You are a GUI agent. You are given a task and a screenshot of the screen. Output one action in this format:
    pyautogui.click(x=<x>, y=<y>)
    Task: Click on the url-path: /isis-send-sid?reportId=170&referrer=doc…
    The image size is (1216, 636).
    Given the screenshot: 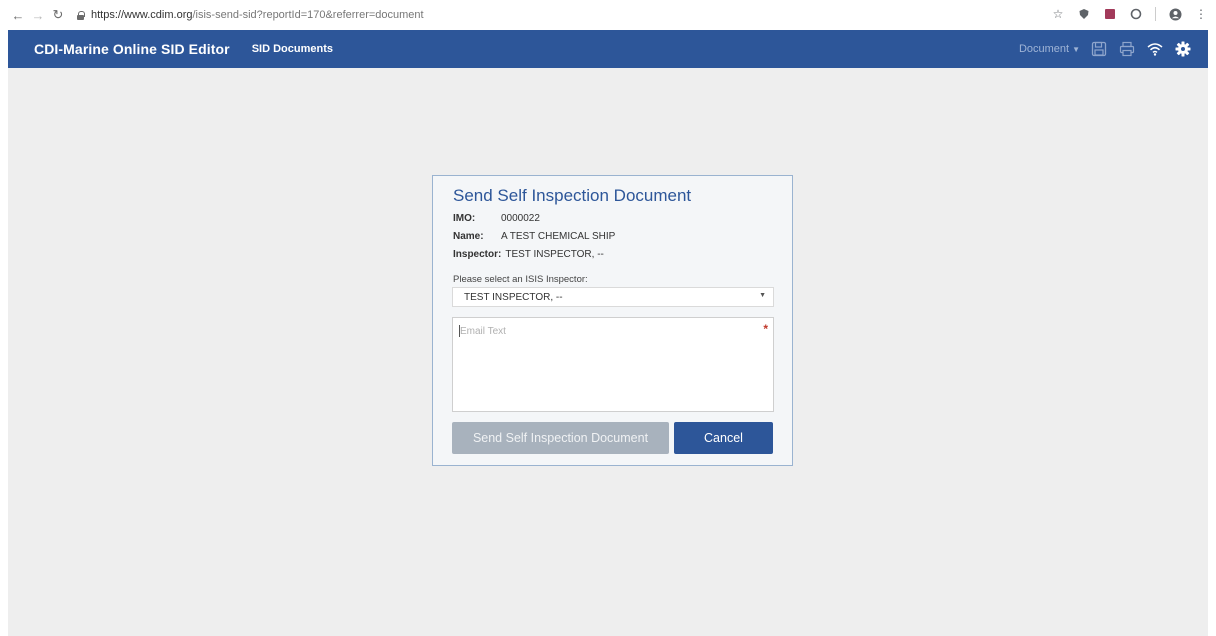 What is the action you would take?
    pyautogui.click(x=308, y=15)
    